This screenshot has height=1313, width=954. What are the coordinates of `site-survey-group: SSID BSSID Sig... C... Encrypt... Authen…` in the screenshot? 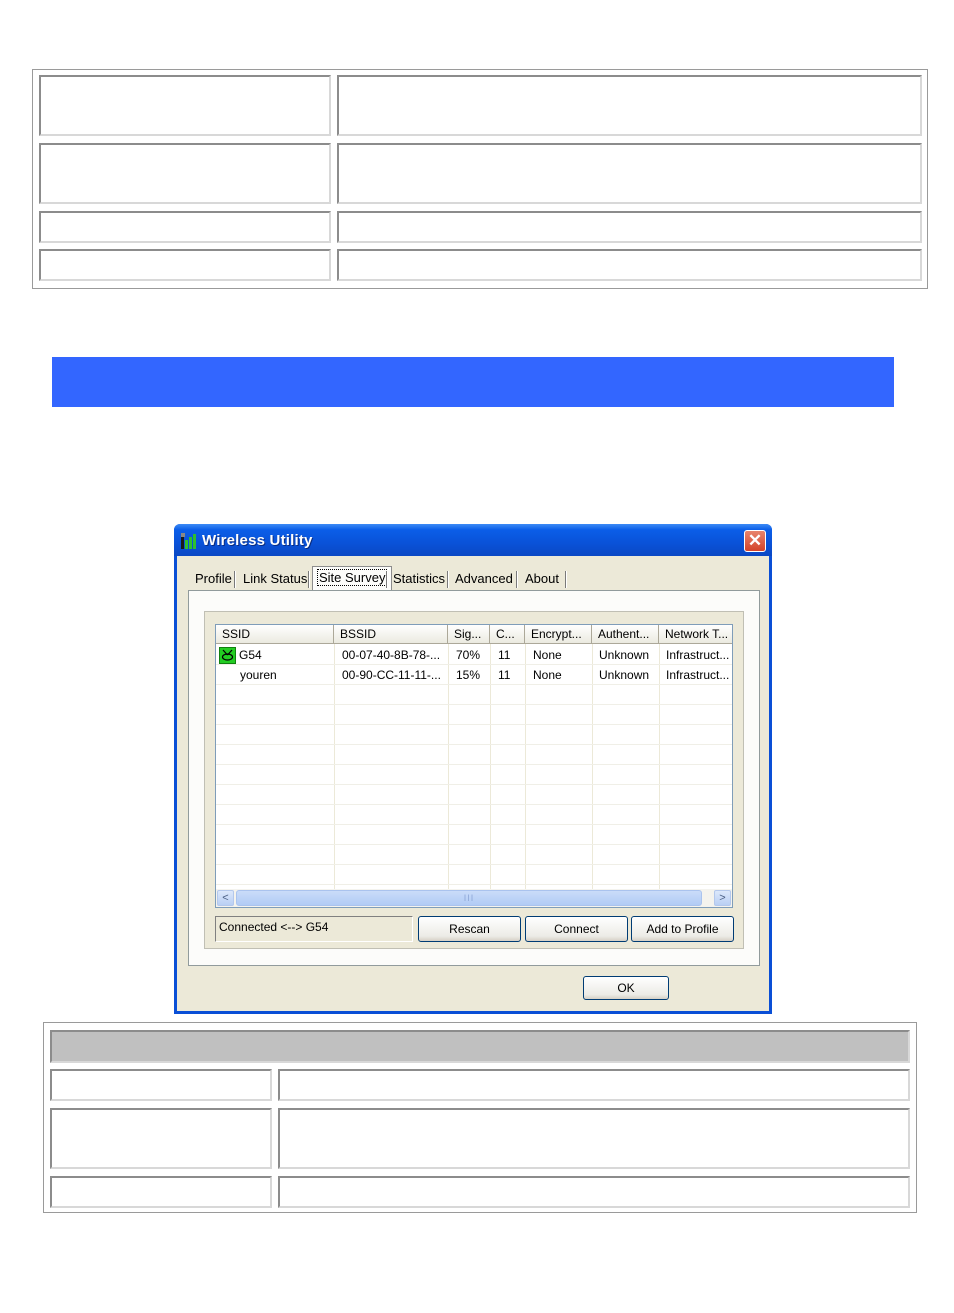 It's located at (474, 780).